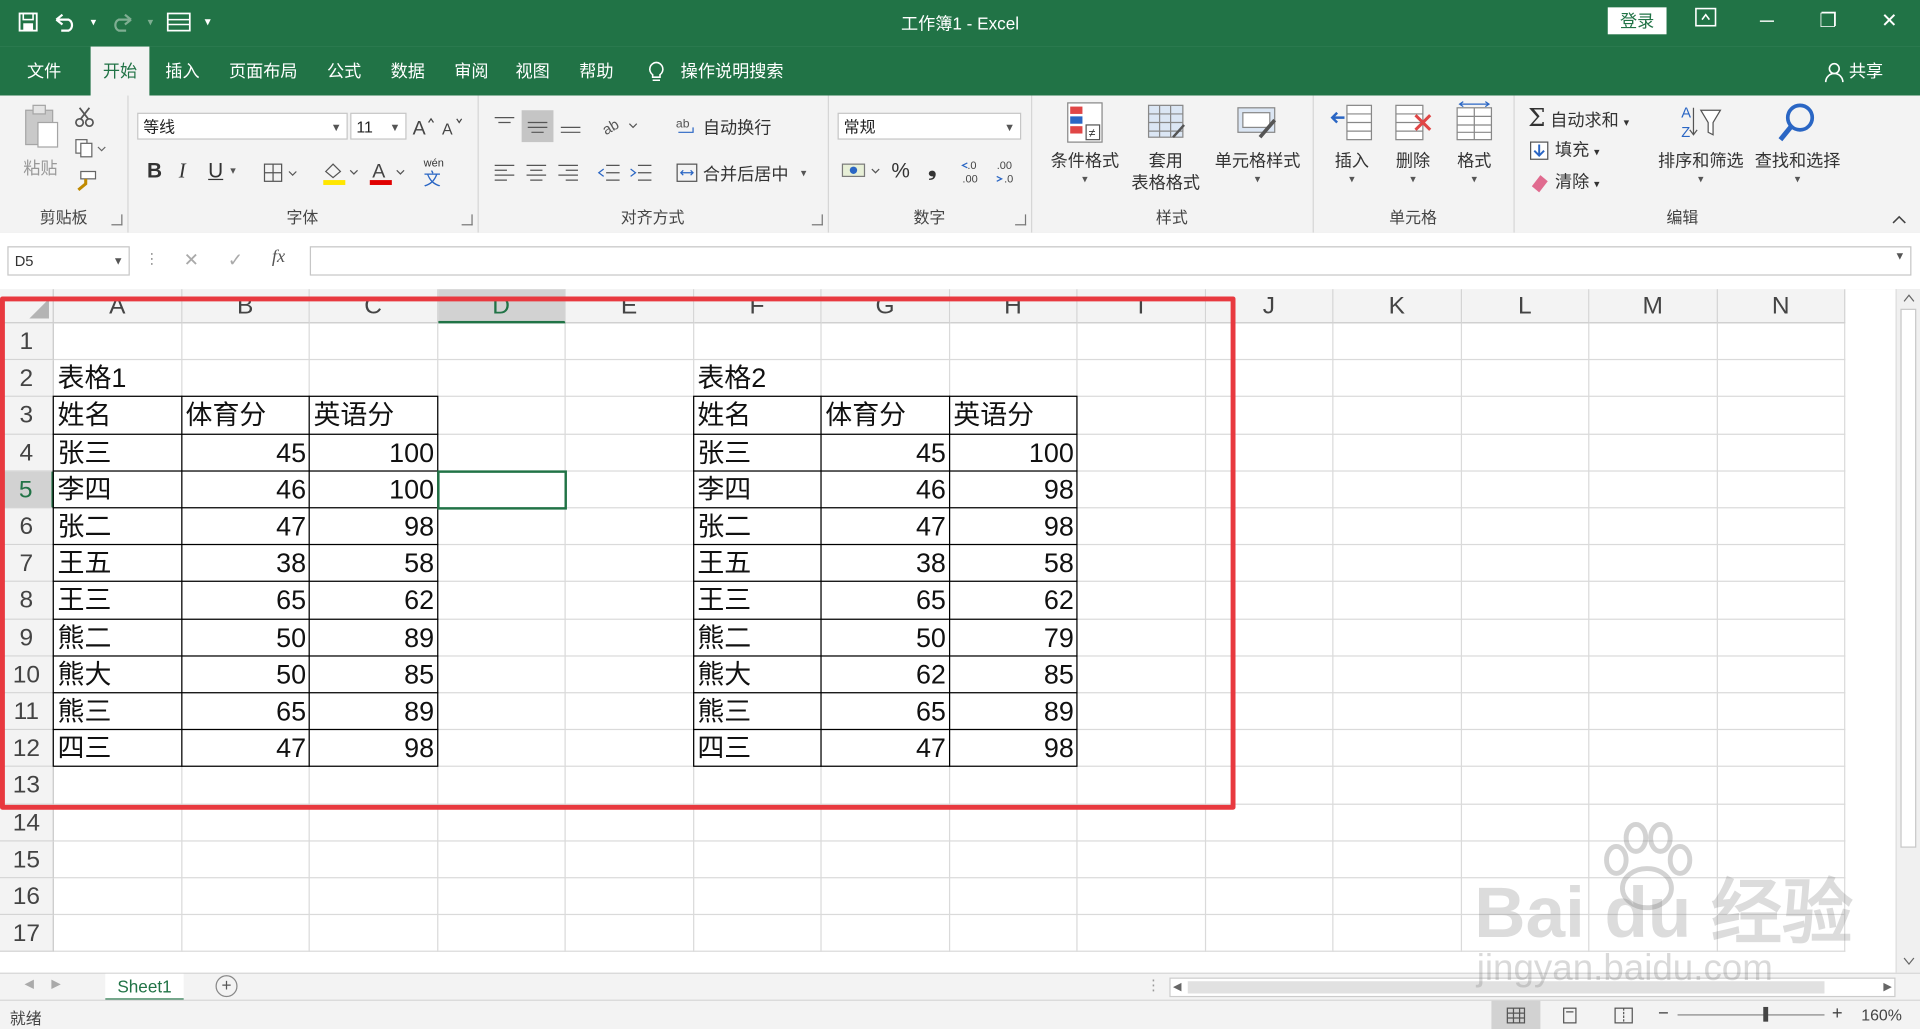 Image resolution: width=1920 pixels, height=1029 pixels. I want to click on column-header-k: K, so click(1397, 306).